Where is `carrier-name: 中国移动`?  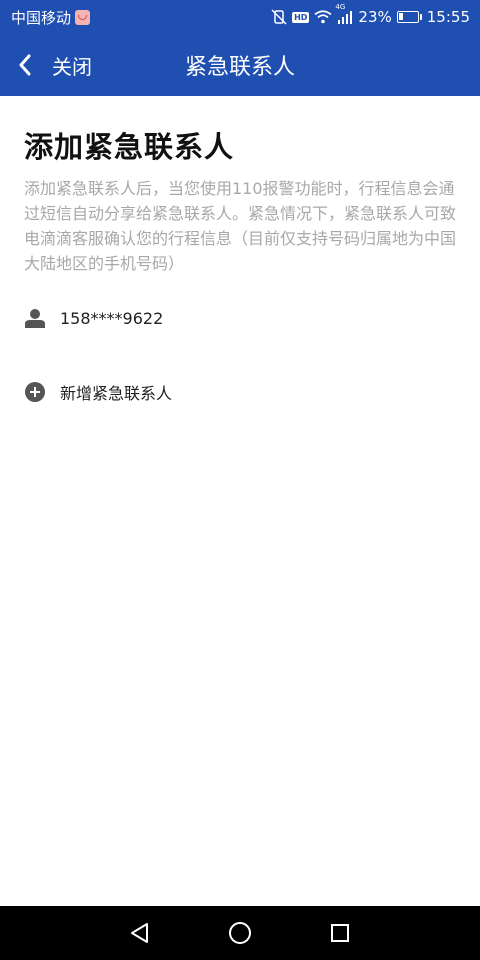 carrier-name: 中国移动 is located at coordinates (41, 17).